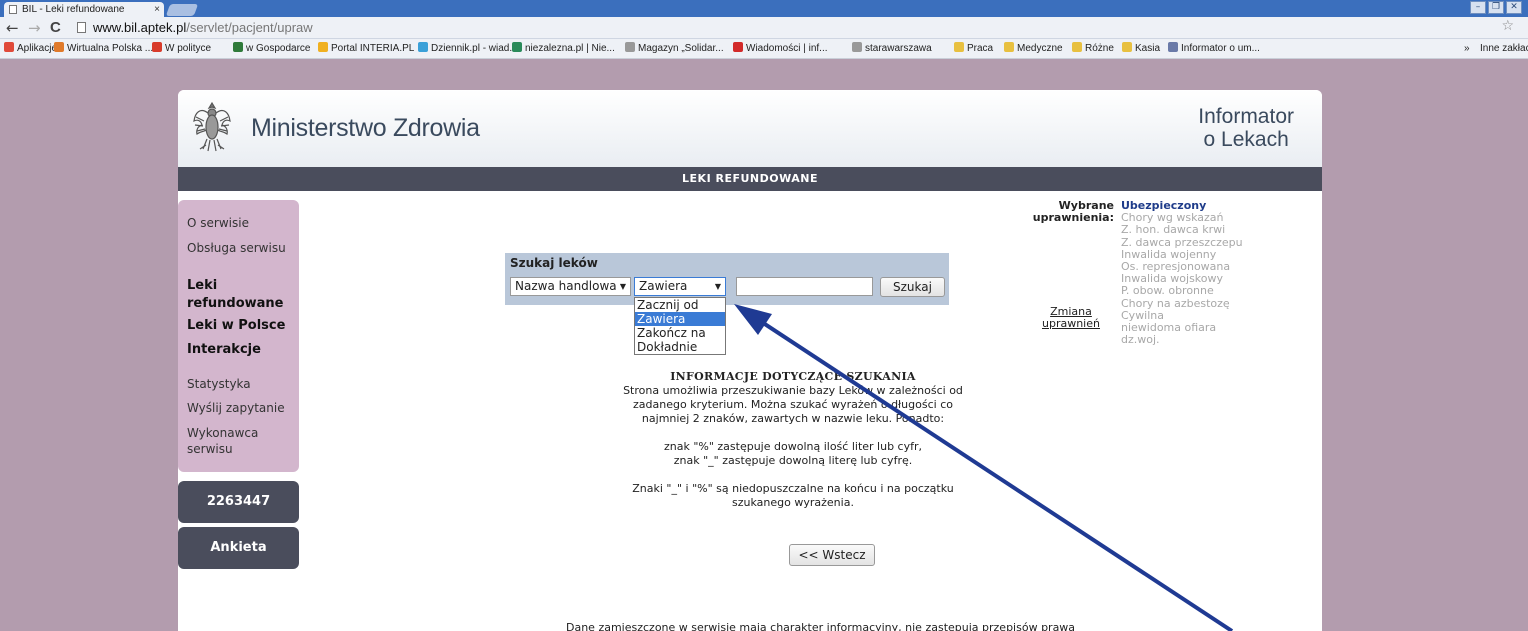 The height and width of the screenshot is (631, 1528). Describe the element at coordinates (1073, 211) in the screenshot. I see `permissions-heading: Wybrane uprawnienia:` at that location.